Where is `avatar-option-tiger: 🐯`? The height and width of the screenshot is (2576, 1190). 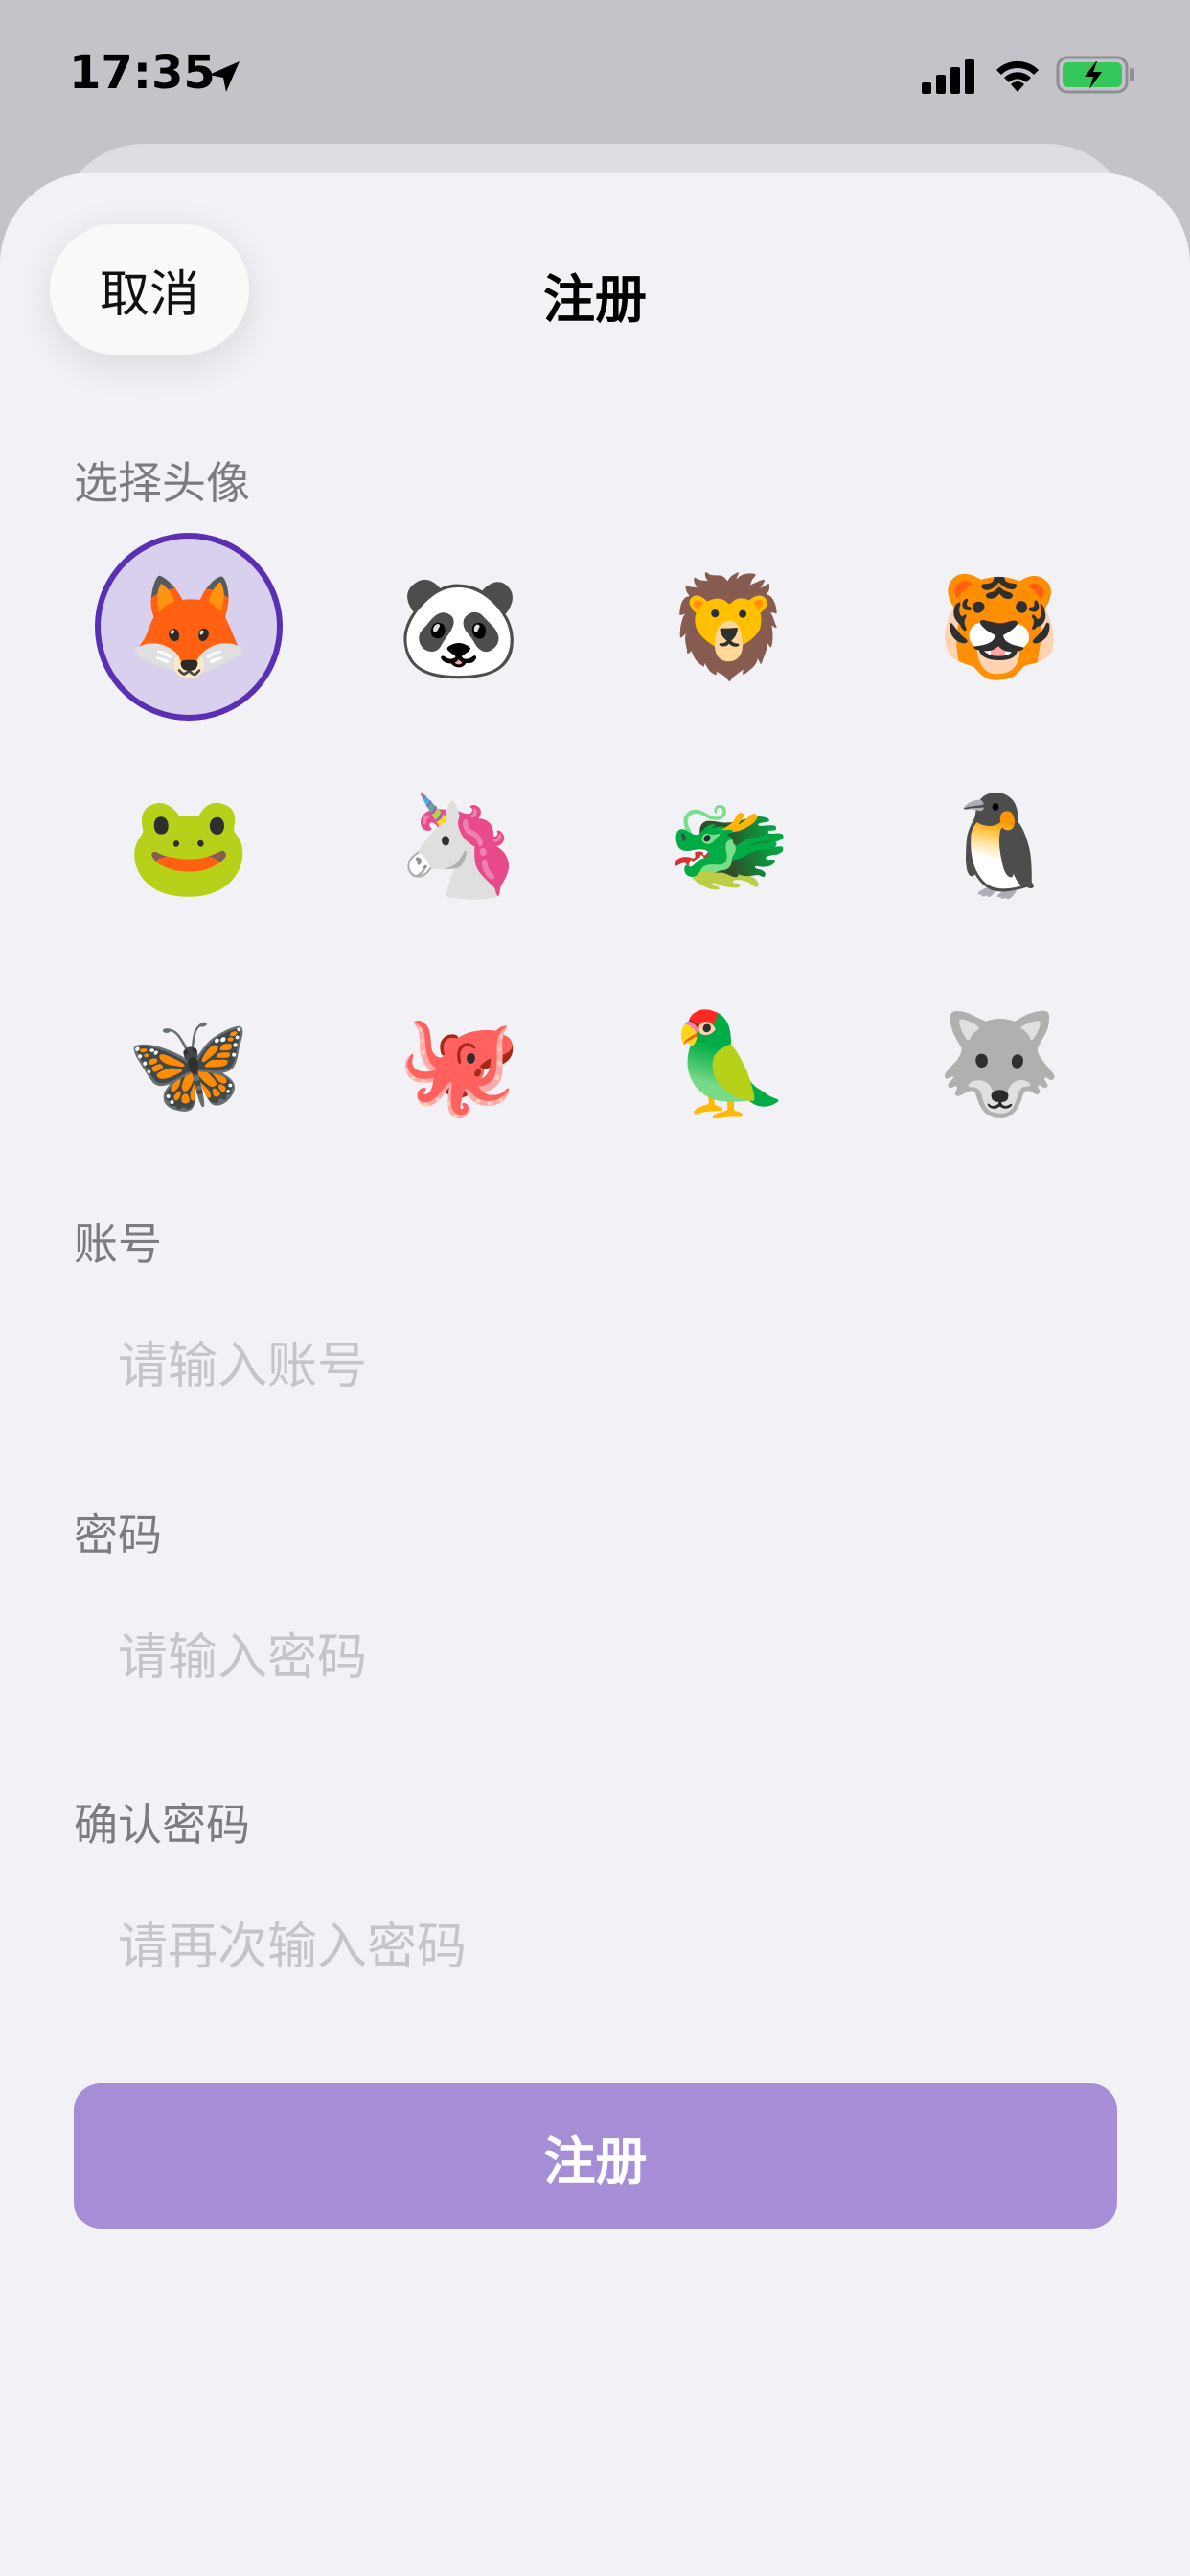
avatar-option-tiger: 🐯 is located at coordinates (999, 627).